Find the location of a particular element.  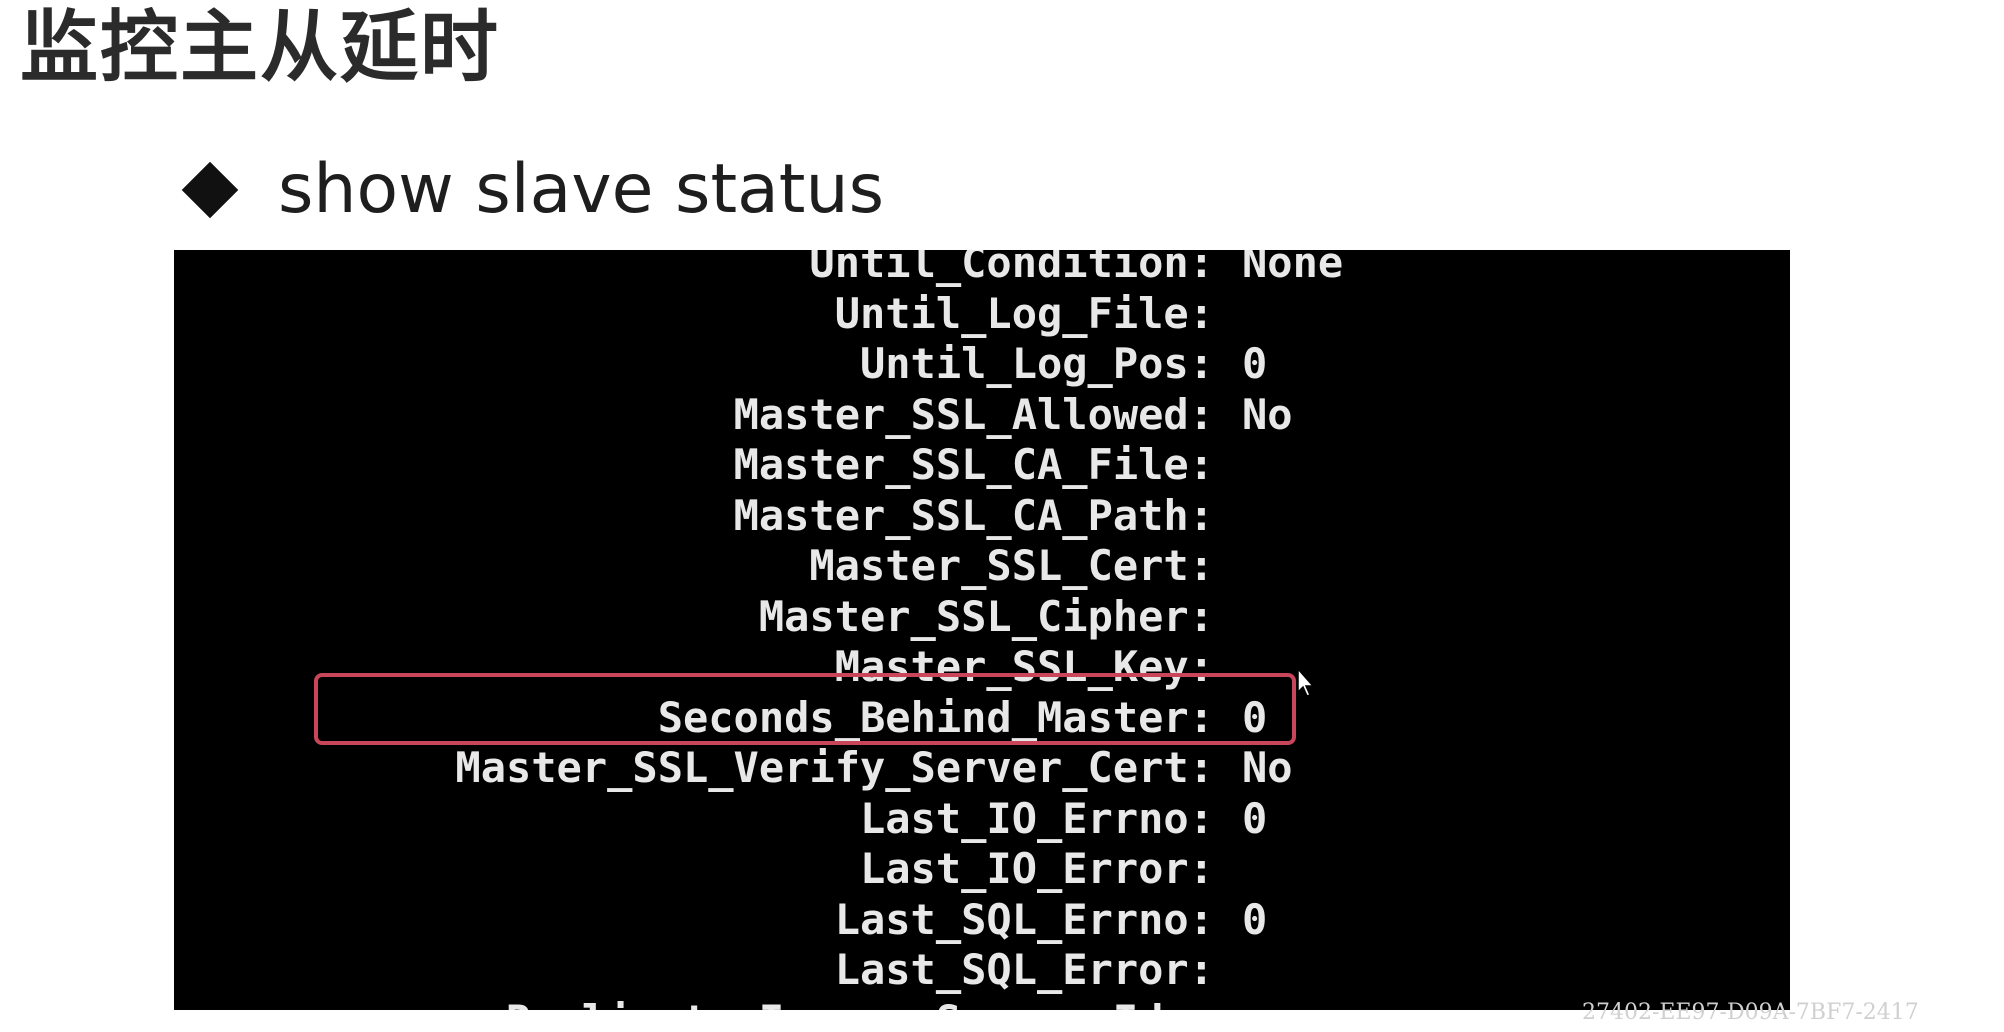

status-field-name: Until_Condition: is located at coordinates (1011, 268).